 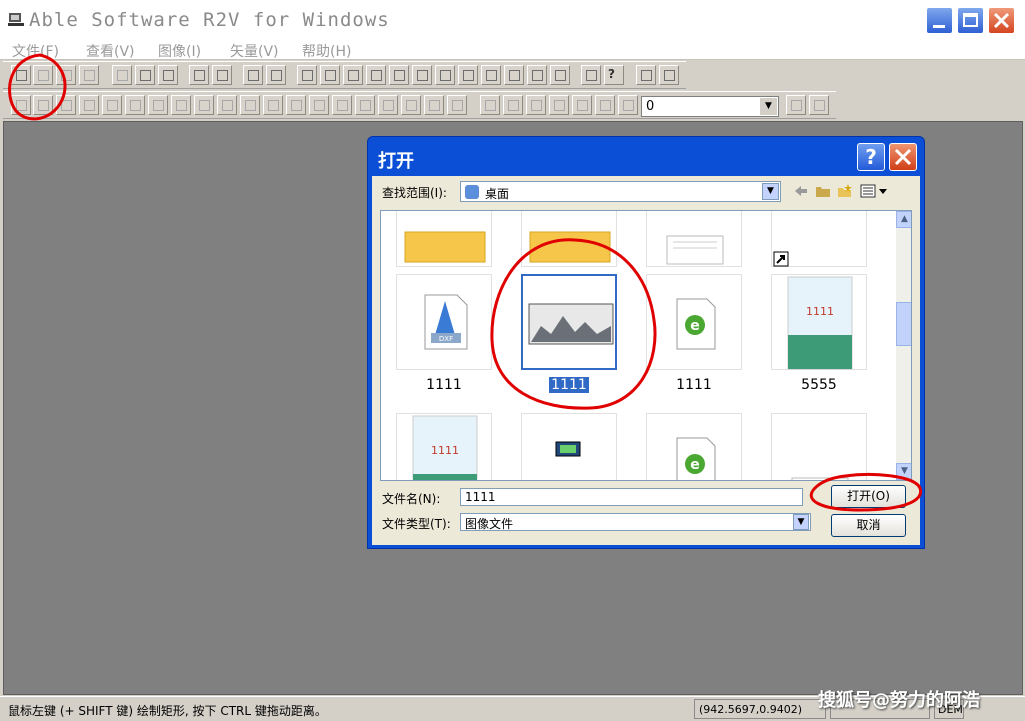 What do you see at coordinates (903, 157) in the screenshot?
I see `dialog-close-button` at bounding box center [903, 157].